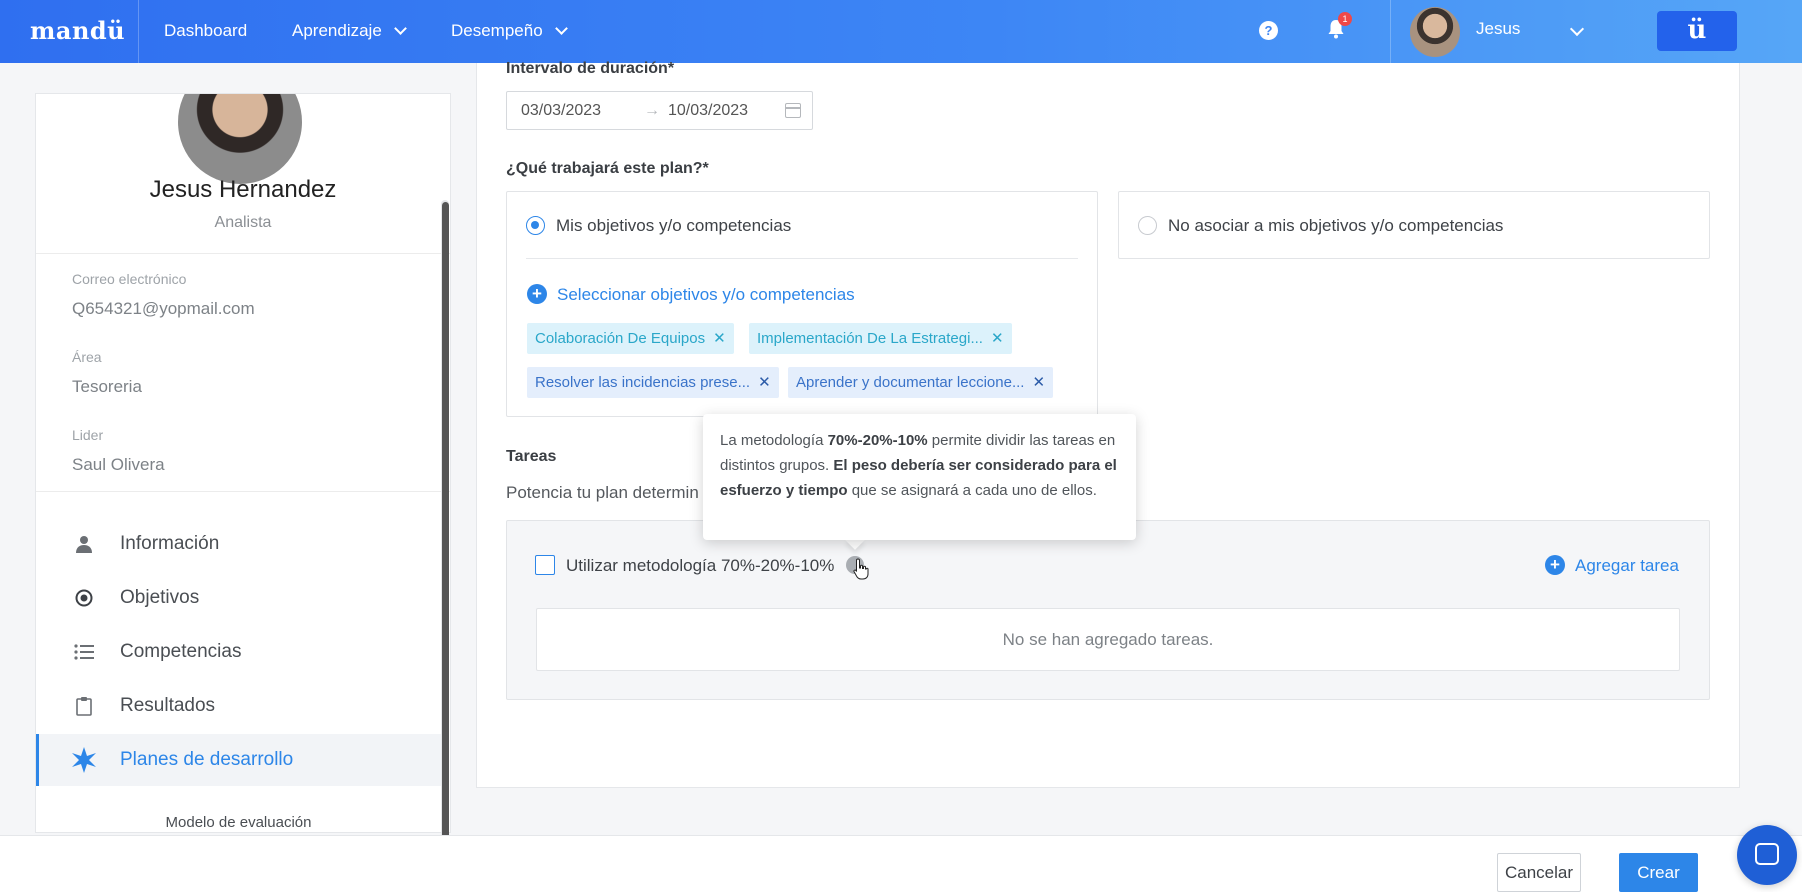 The image size is (1802, 892). What do you see at coordinates (531, 456) in the screenshot?
I see `tasks-label: Tareas` at bounding box center [531, 456].